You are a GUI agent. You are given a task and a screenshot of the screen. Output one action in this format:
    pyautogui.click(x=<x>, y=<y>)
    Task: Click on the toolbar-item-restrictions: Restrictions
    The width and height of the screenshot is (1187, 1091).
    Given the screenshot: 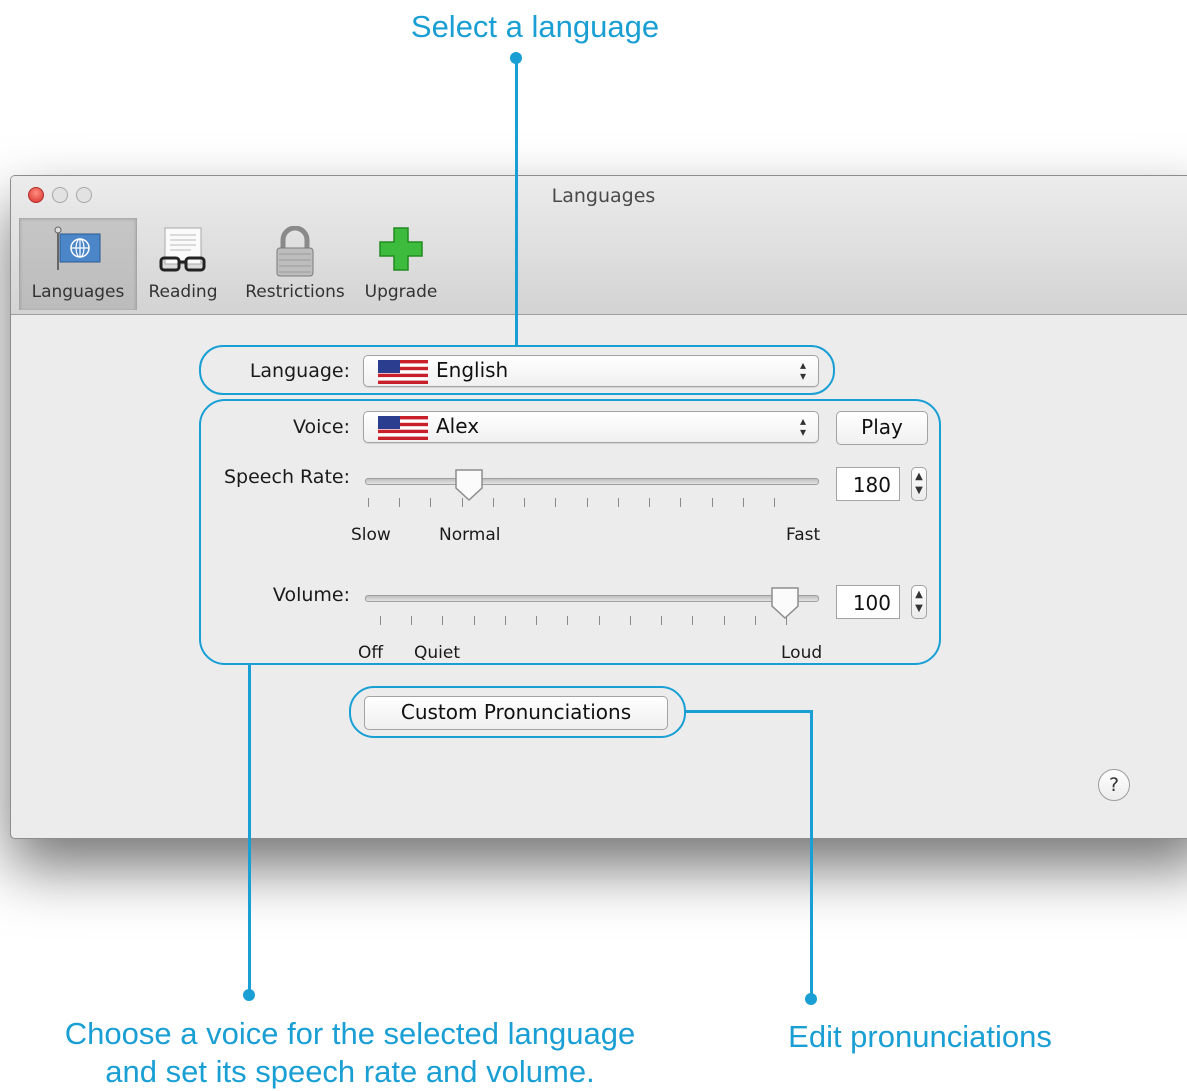 What is the action you would take?
    pyautogui.click(x=295, y=264)
    